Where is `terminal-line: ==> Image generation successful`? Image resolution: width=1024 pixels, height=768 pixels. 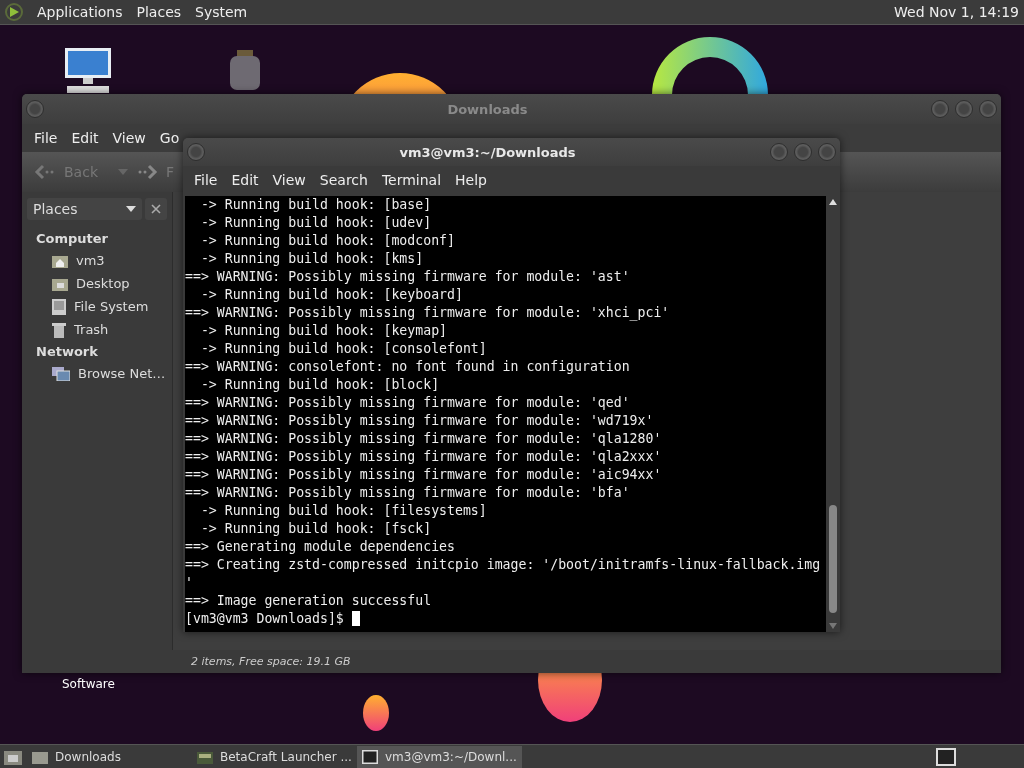
terminal-line: ==> Image generation successful is located at coordinates (308, 600).